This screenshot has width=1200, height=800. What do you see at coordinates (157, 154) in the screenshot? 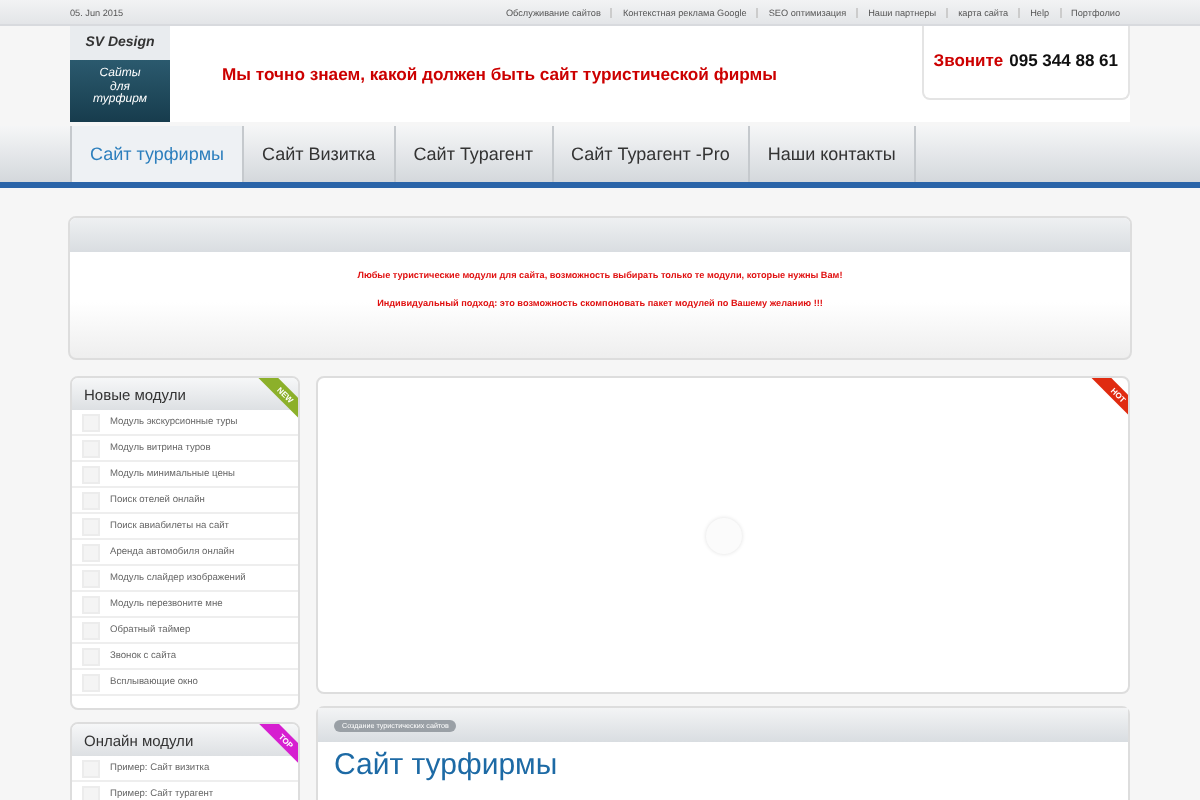
I see `nav-tab: Сайт турфирмы` at bounding box center [157, 154].